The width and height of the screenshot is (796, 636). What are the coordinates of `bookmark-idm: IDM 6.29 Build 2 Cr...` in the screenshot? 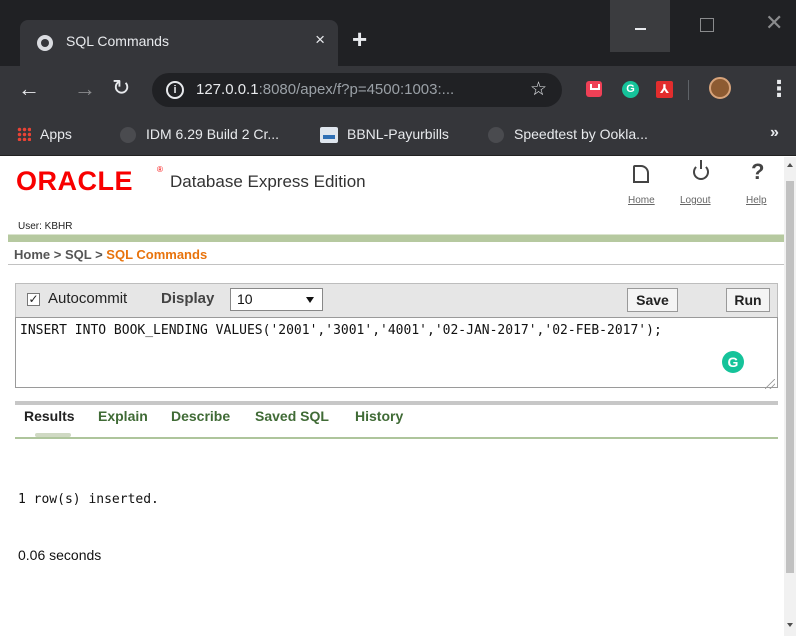 It's located at (212, 134).